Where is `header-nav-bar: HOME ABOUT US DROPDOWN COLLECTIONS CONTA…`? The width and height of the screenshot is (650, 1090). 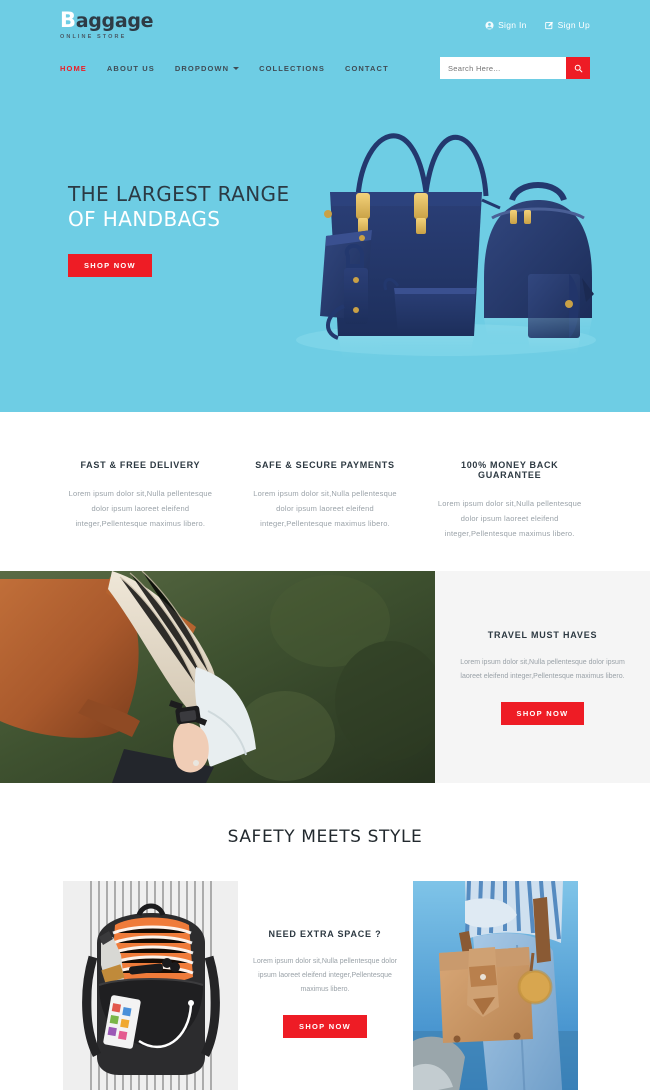 header-nav-bar: HOME ABOUT US DROPDOWN COLLECTIONS CONTA… is located at coordinates (325, 68).